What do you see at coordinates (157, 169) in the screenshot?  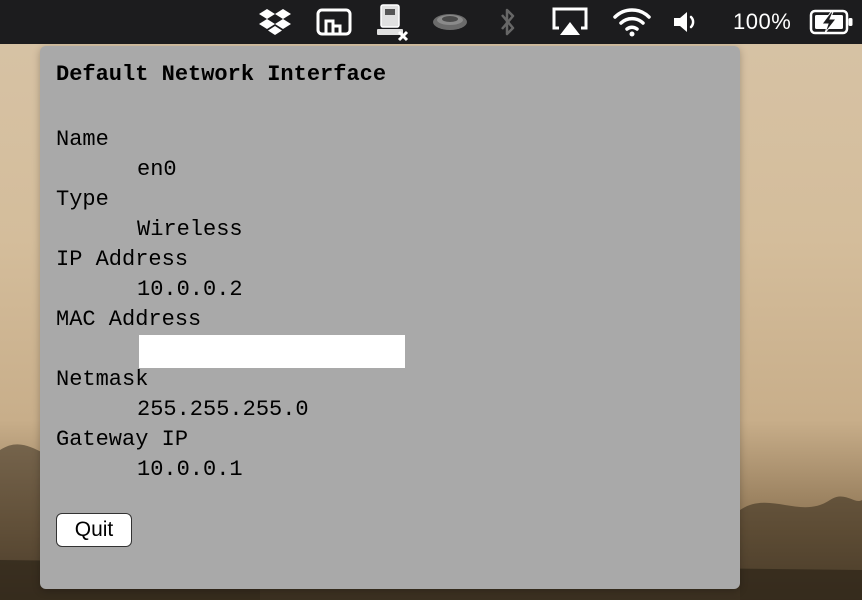 I see `name-value: en0` at bounding box center [157, 169].